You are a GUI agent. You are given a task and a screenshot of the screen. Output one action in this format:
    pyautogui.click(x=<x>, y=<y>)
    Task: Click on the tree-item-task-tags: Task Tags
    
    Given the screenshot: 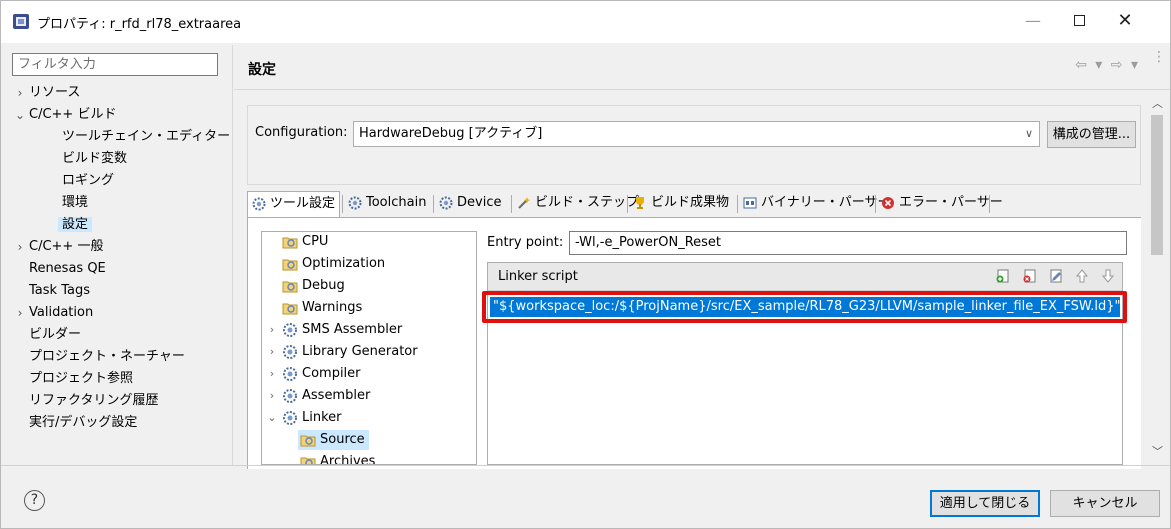 What is the action you would take?
    pyautogui.click(x=59, y=291)
    